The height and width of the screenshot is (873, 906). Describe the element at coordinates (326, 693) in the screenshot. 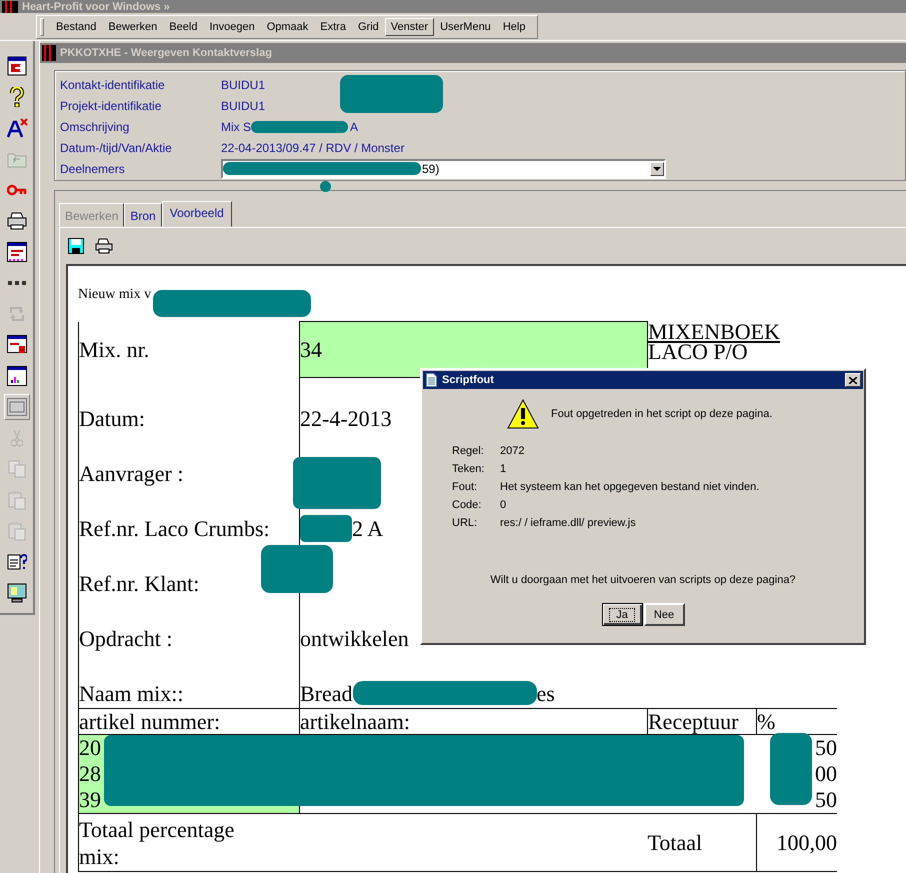

I see `row-value: Bread` at that location.